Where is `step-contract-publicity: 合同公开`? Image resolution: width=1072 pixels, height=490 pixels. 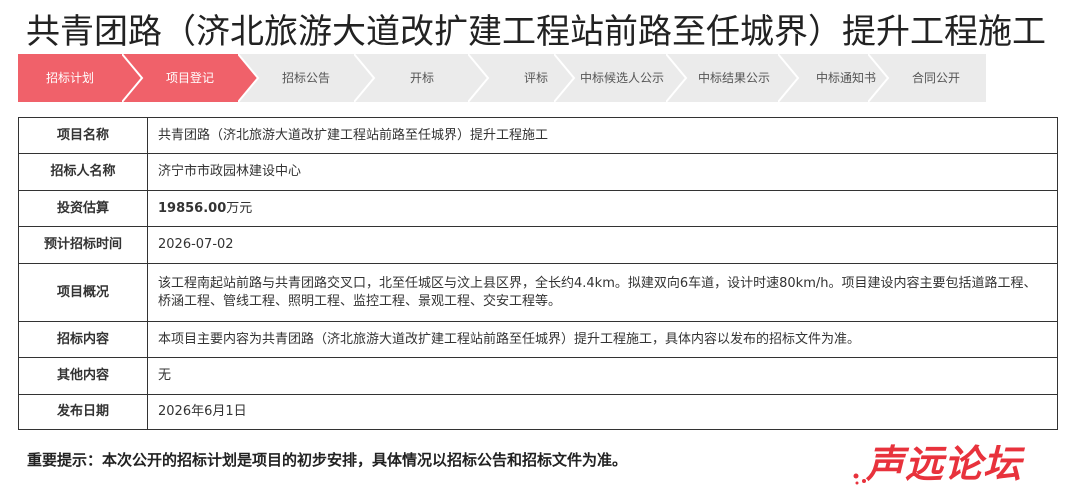 step-contract-publicity: 合同公开 is located at coordinates (927, 78).